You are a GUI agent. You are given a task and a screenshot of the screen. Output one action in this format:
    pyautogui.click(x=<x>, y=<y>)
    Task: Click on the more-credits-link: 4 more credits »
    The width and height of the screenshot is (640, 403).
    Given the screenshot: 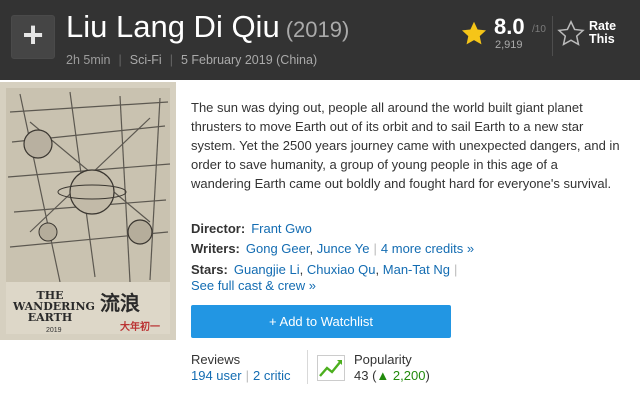 What is the action you would take?
    pyautogui.click(x=427, y=248)
    